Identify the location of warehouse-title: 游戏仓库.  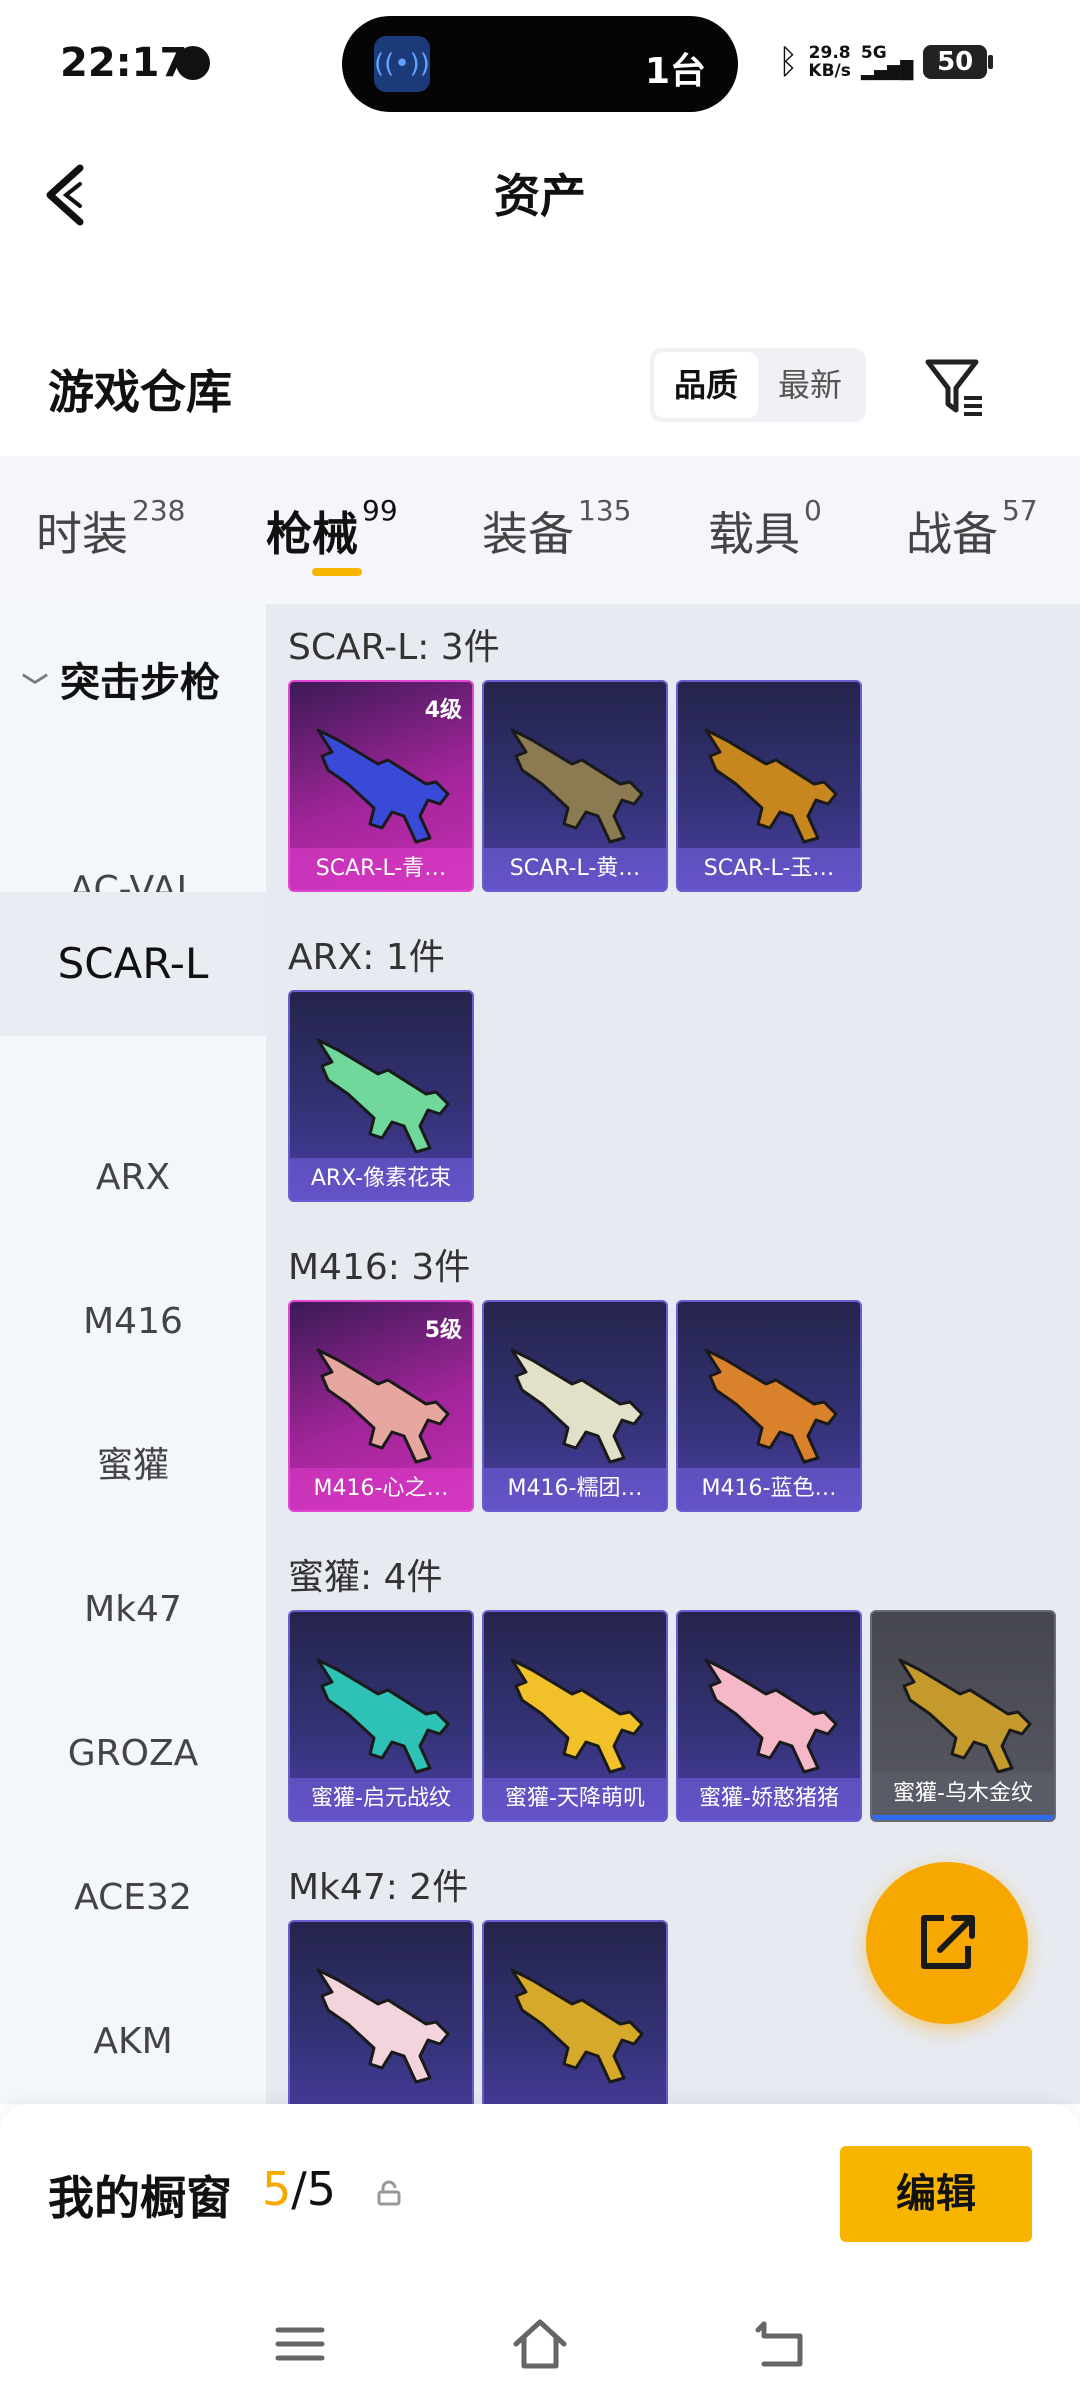
(140, 392).